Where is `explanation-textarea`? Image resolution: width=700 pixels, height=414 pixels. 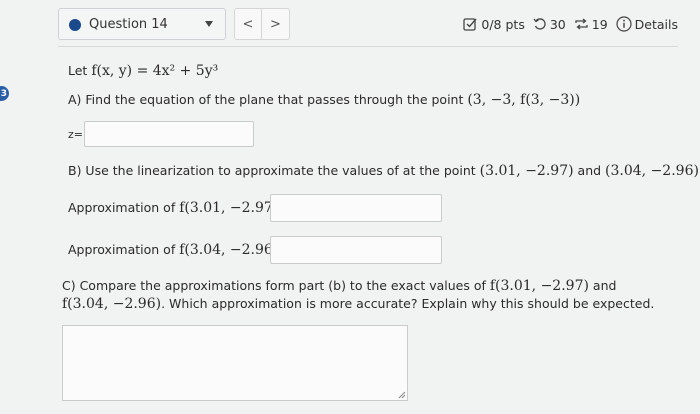
explanation-textarea is located at coordinates (235, 363).